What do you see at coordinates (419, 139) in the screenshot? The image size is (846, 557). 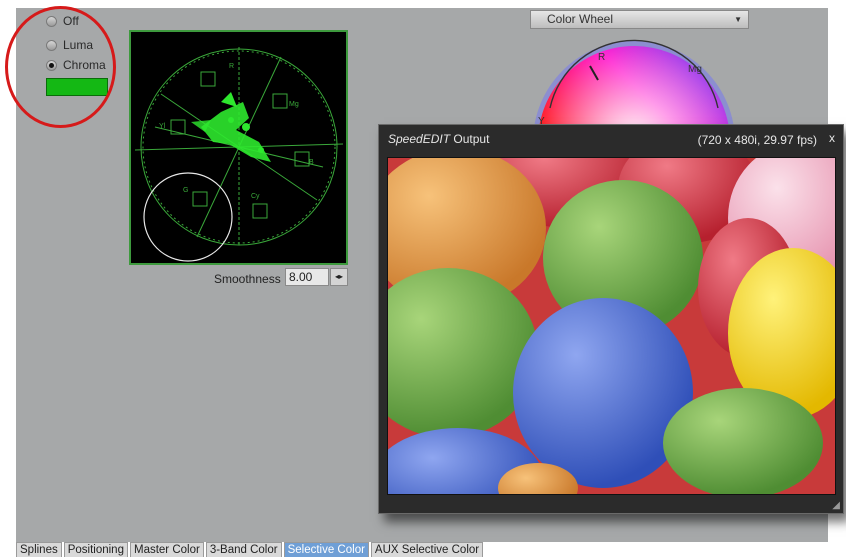 I see `output-title-app: SpeedEDIT` at bounding box center [419, 139].